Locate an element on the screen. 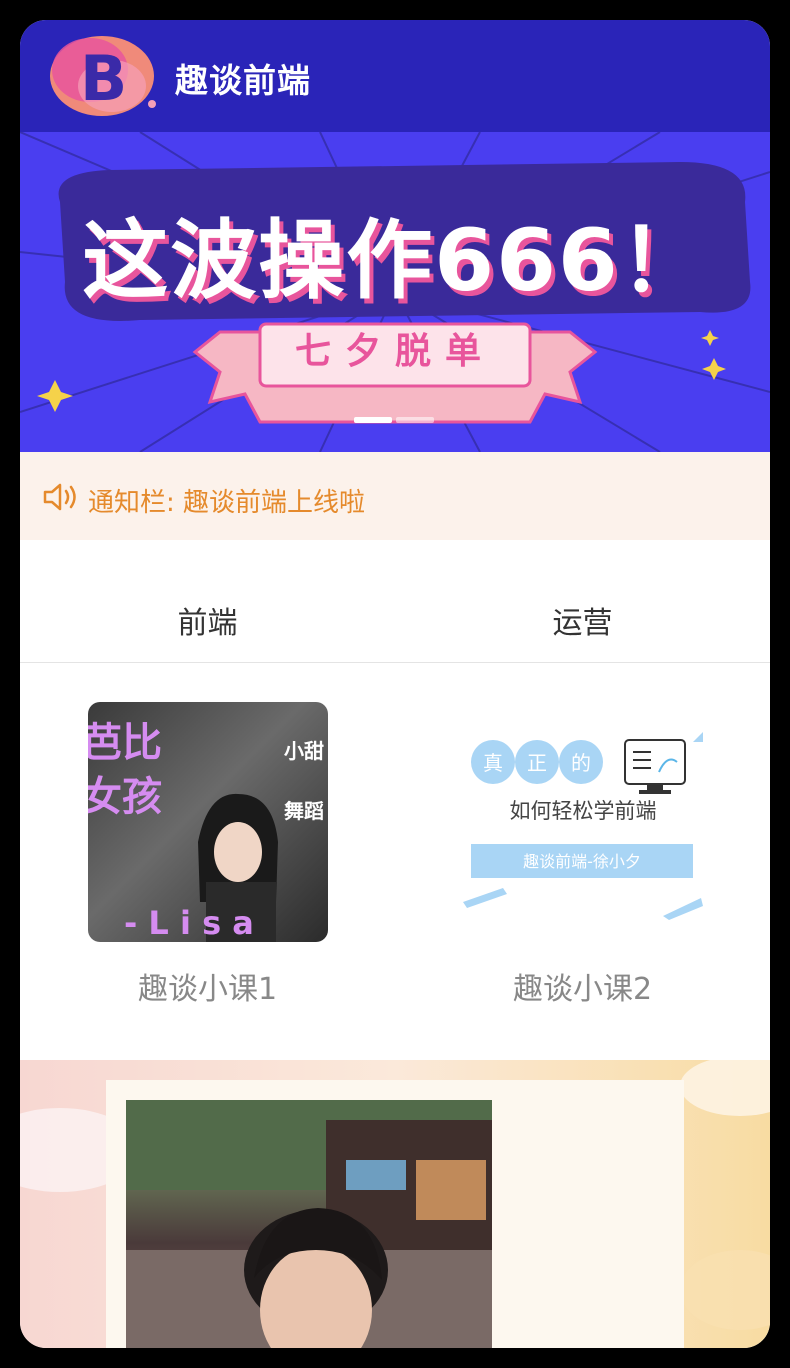  category-tabs: 前端 运营 is located at coordinates (395, 610).